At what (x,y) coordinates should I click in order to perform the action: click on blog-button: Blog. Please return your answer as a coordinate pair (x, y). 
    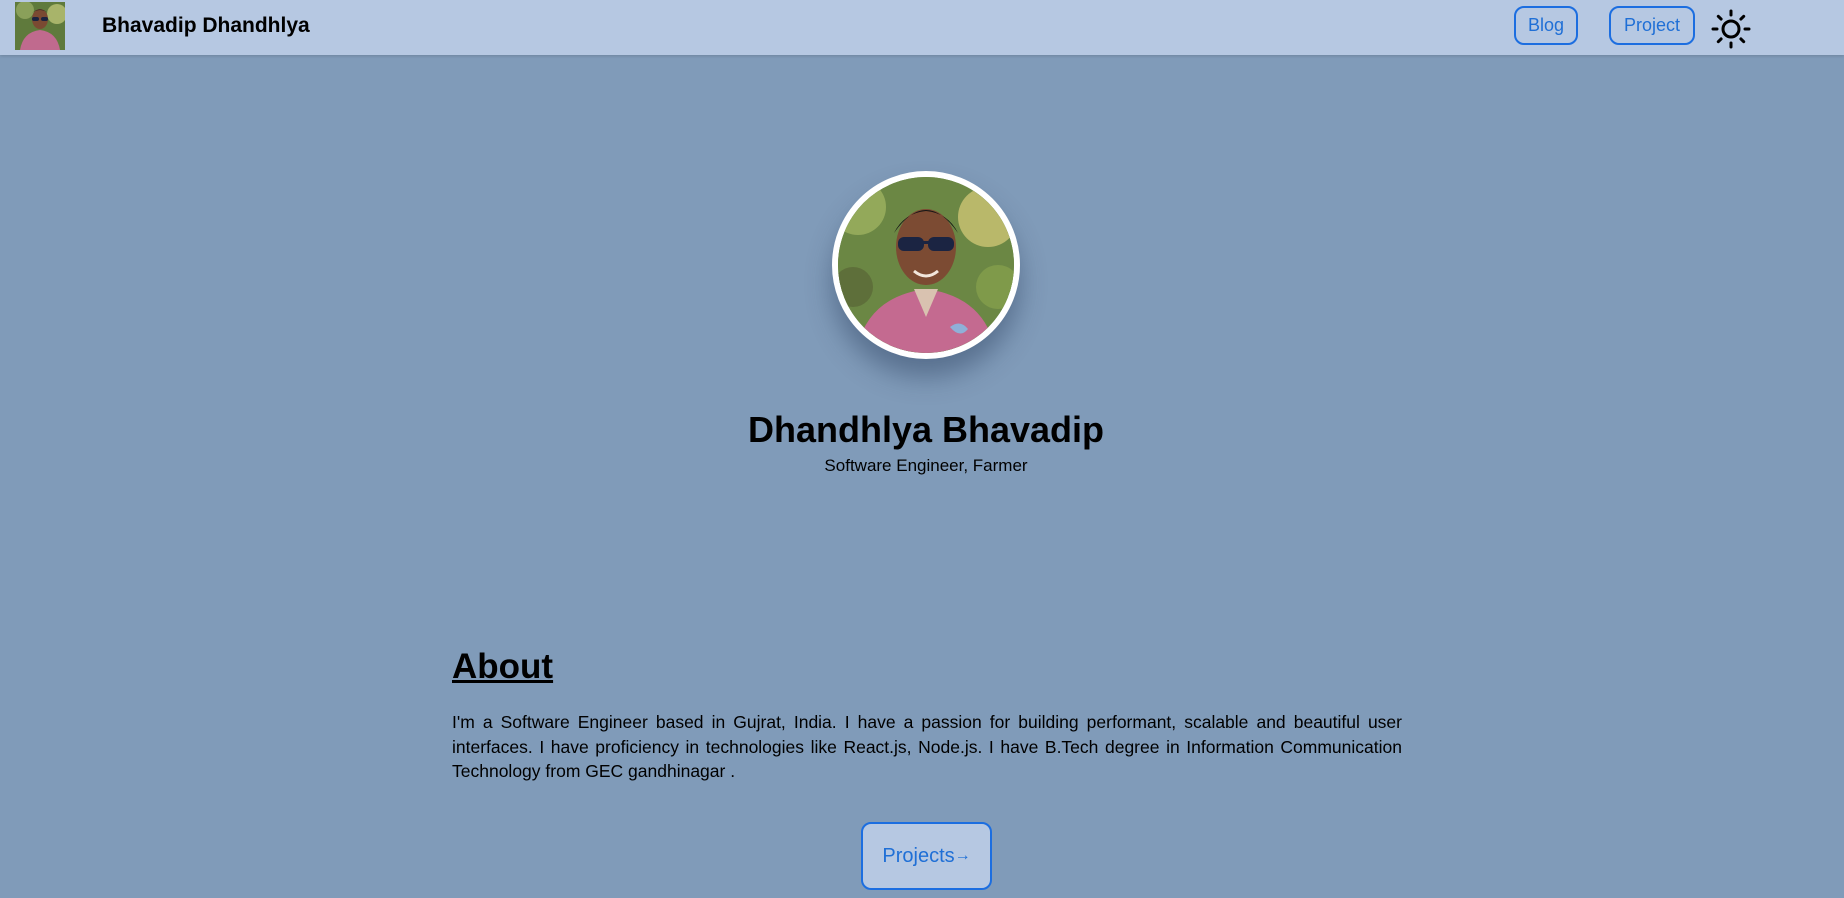
    Looking at the image, I should click on (1546, 25).